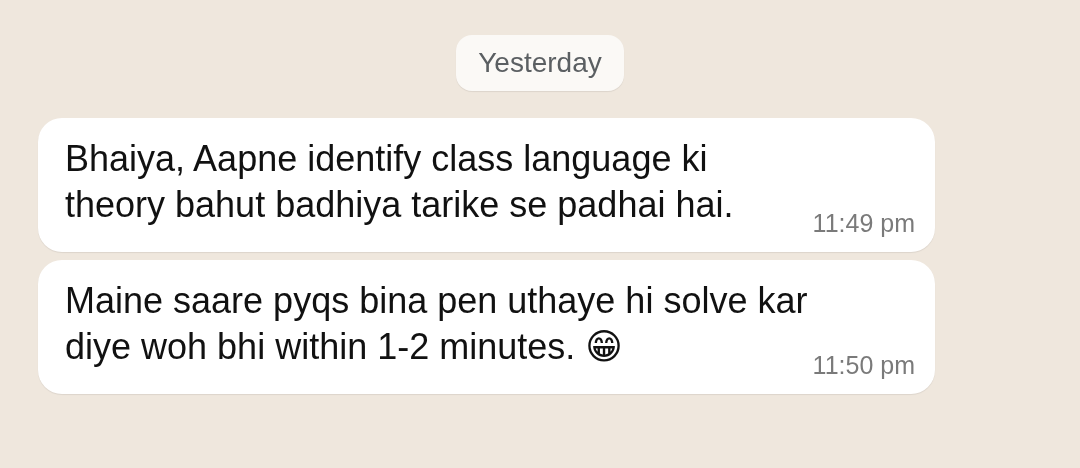 The height and width of the screenshot is (468, 1080). Describe the element at coordinates (863, 365) in the screenshot. I see `message-time: 11:50 pm` at that location.